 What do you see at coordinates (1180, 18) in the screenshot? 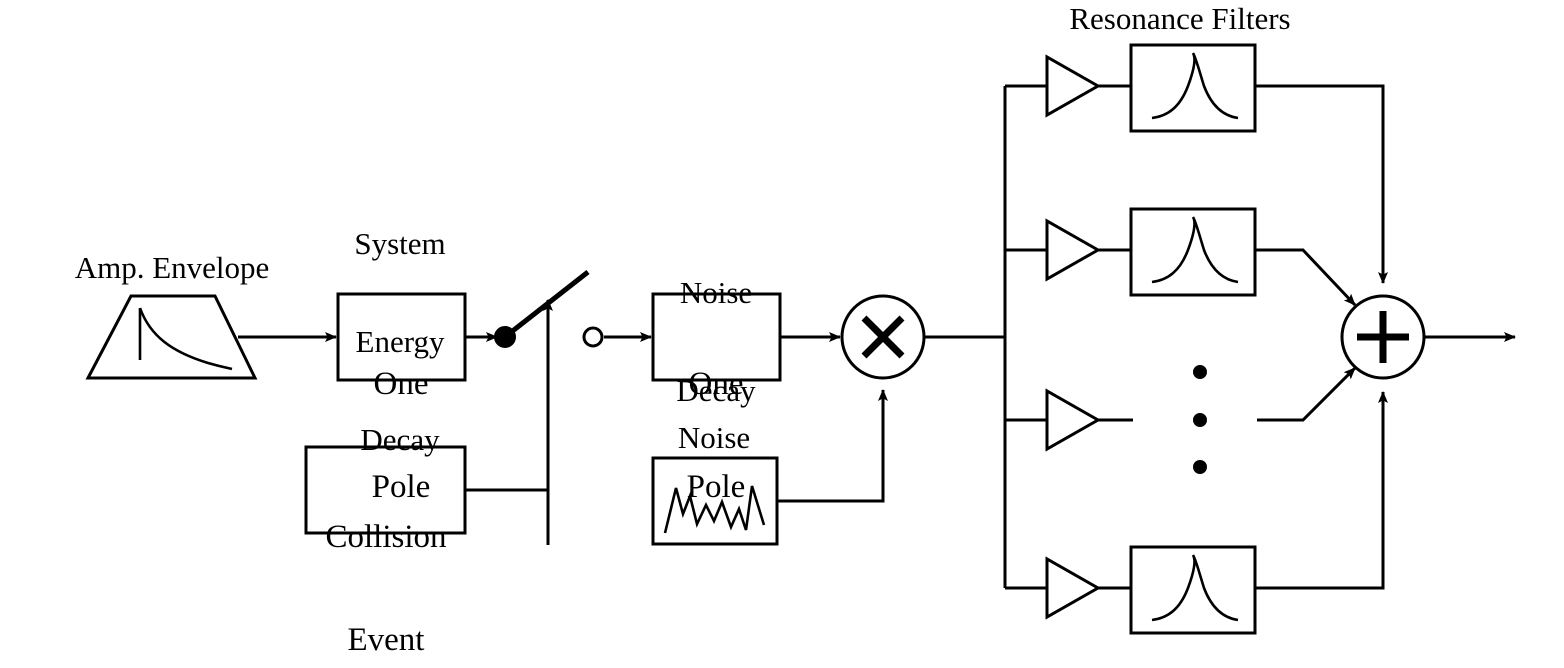
I see `resonance-filters-title: Resonance Filters` at bounding box center [1180, 18].